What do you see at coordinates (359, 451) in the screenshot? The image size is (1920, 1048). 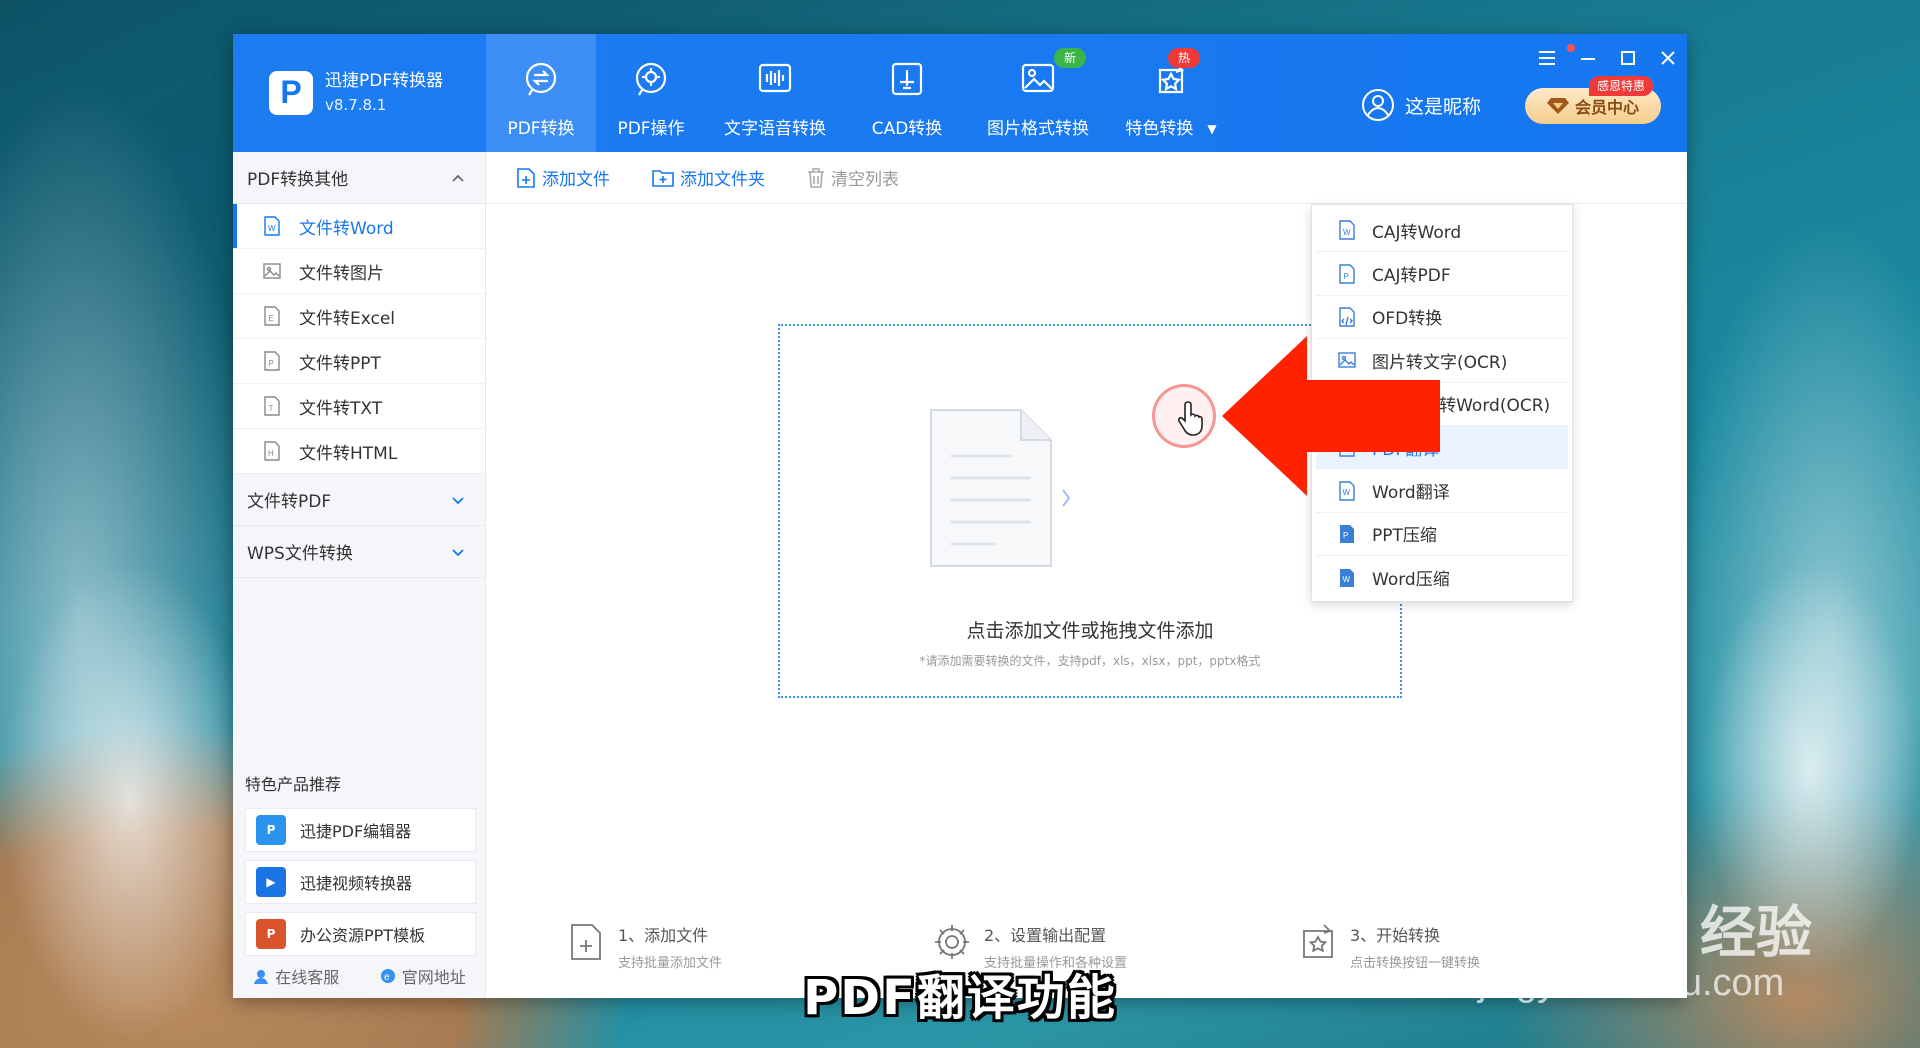 I see `sidebar-item-file-to-html: H 文件转HTML` at bounding box center [359, 451].